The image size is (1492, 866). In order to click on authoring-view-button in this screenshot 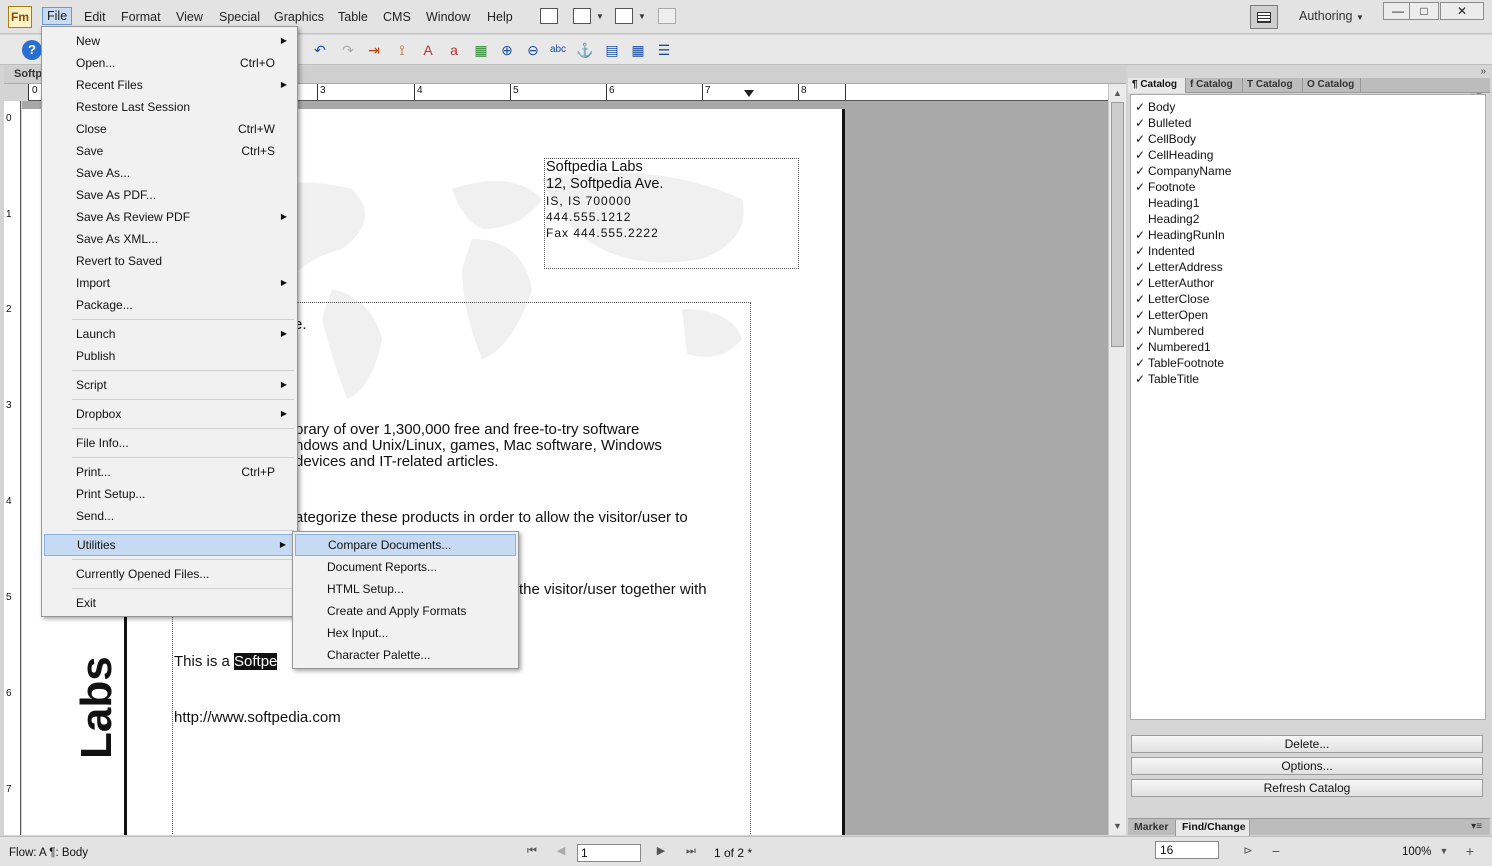, I will do `click(1264, 17)`.